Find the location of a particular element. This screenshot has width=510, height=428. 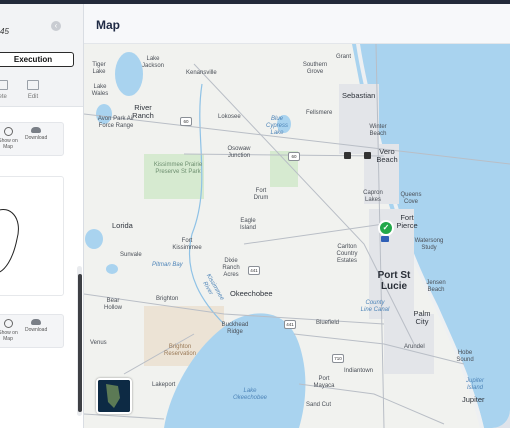

label-carlton-country-estates: Carlton Country Estates is located at coordinates (347, 254).